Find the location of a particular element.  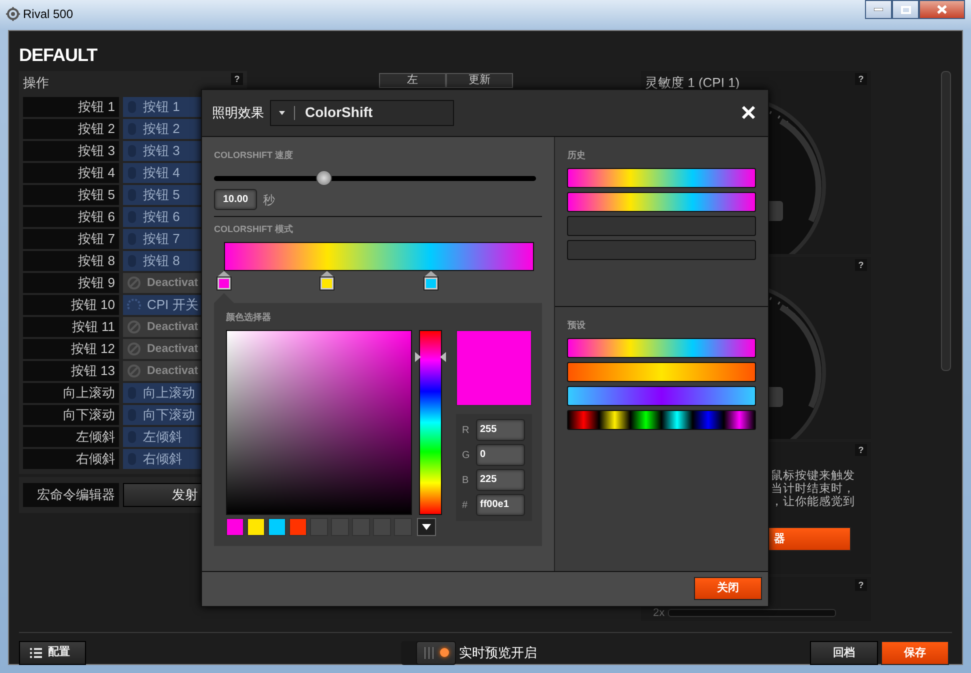

maximize-icon is located at coordinates (905, 10).